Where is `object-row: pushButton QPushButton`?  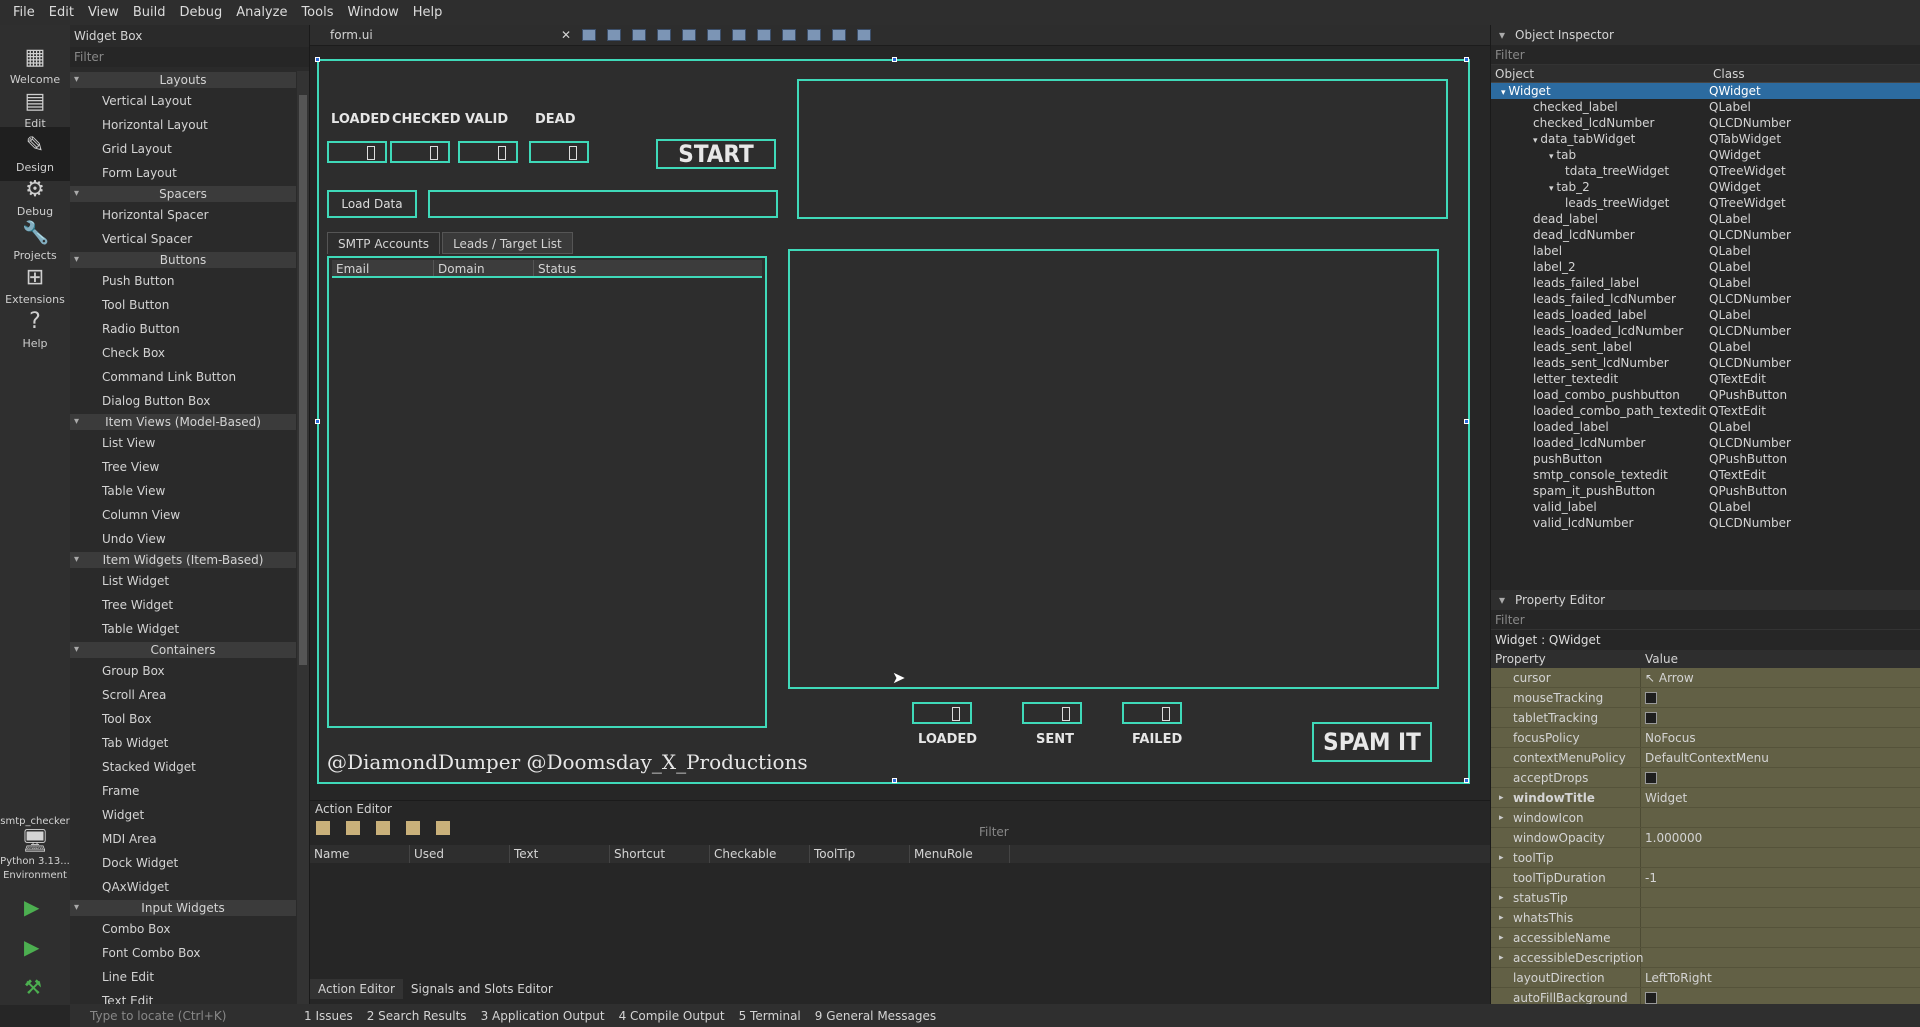
object-row: pushButton QPushButton is located at coordinates (1705, 459).